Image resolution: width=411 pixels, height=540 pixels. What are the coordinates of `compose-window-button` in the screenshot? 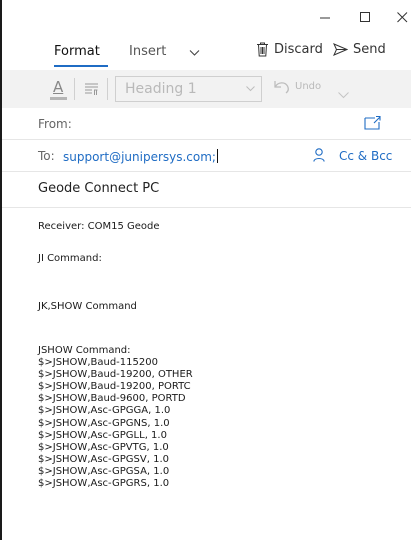 It's located at (372, 124).